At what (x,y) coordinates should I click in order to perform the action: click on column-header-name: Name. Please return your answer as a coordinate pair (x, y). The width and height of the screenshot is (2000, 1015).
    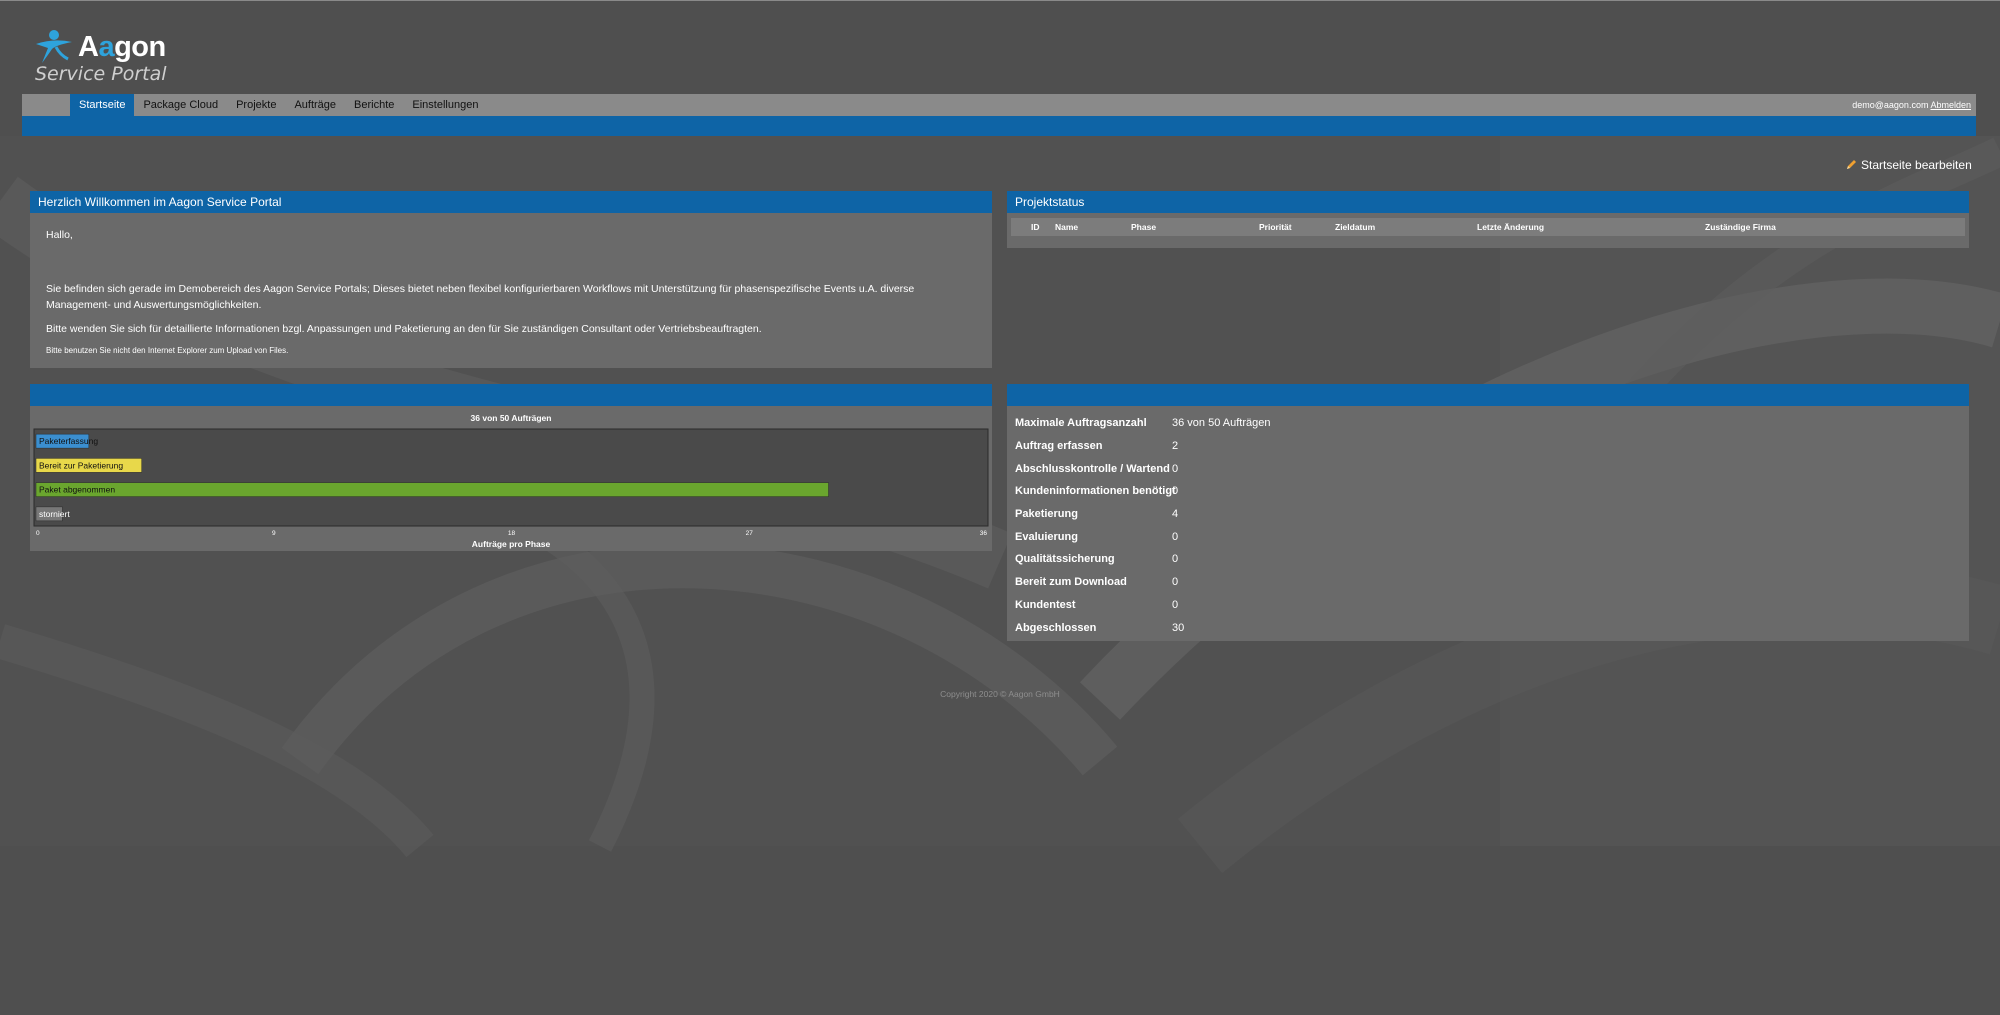
    Looking at the image, I should click on (1088, 227).